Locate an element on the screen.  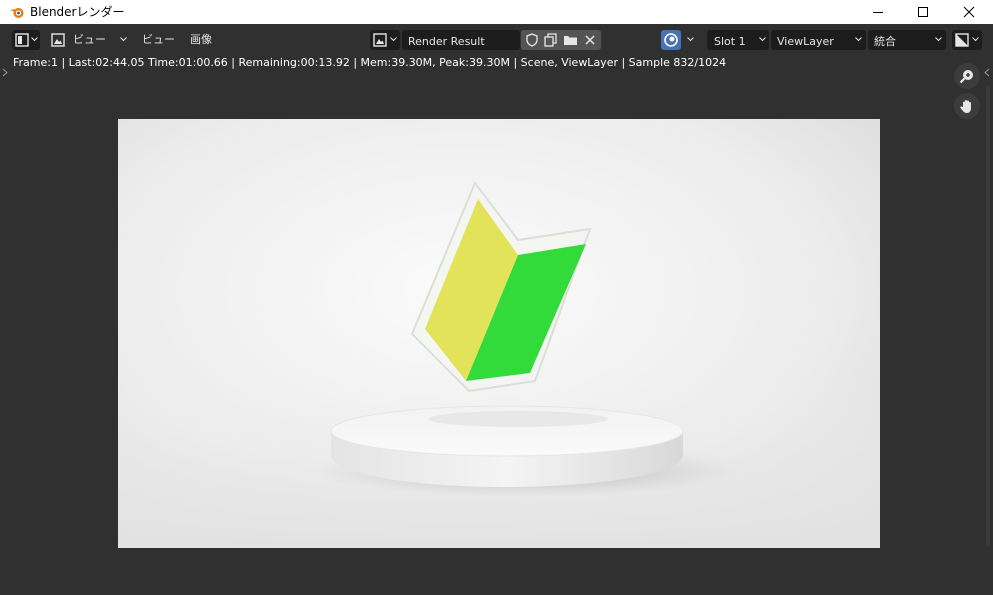
view-mode-label: ビュー is located at coordinates (89, 39).